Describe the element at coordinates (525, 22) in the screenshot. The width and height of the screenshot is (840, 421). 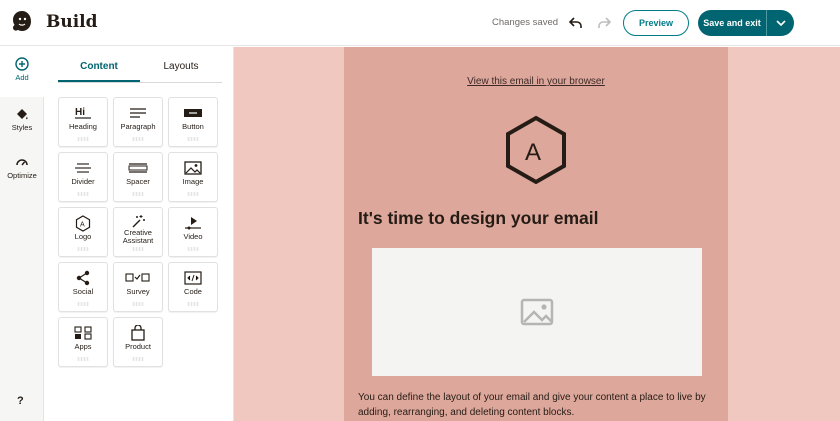
I see `save-status: Changes saved` at that location.